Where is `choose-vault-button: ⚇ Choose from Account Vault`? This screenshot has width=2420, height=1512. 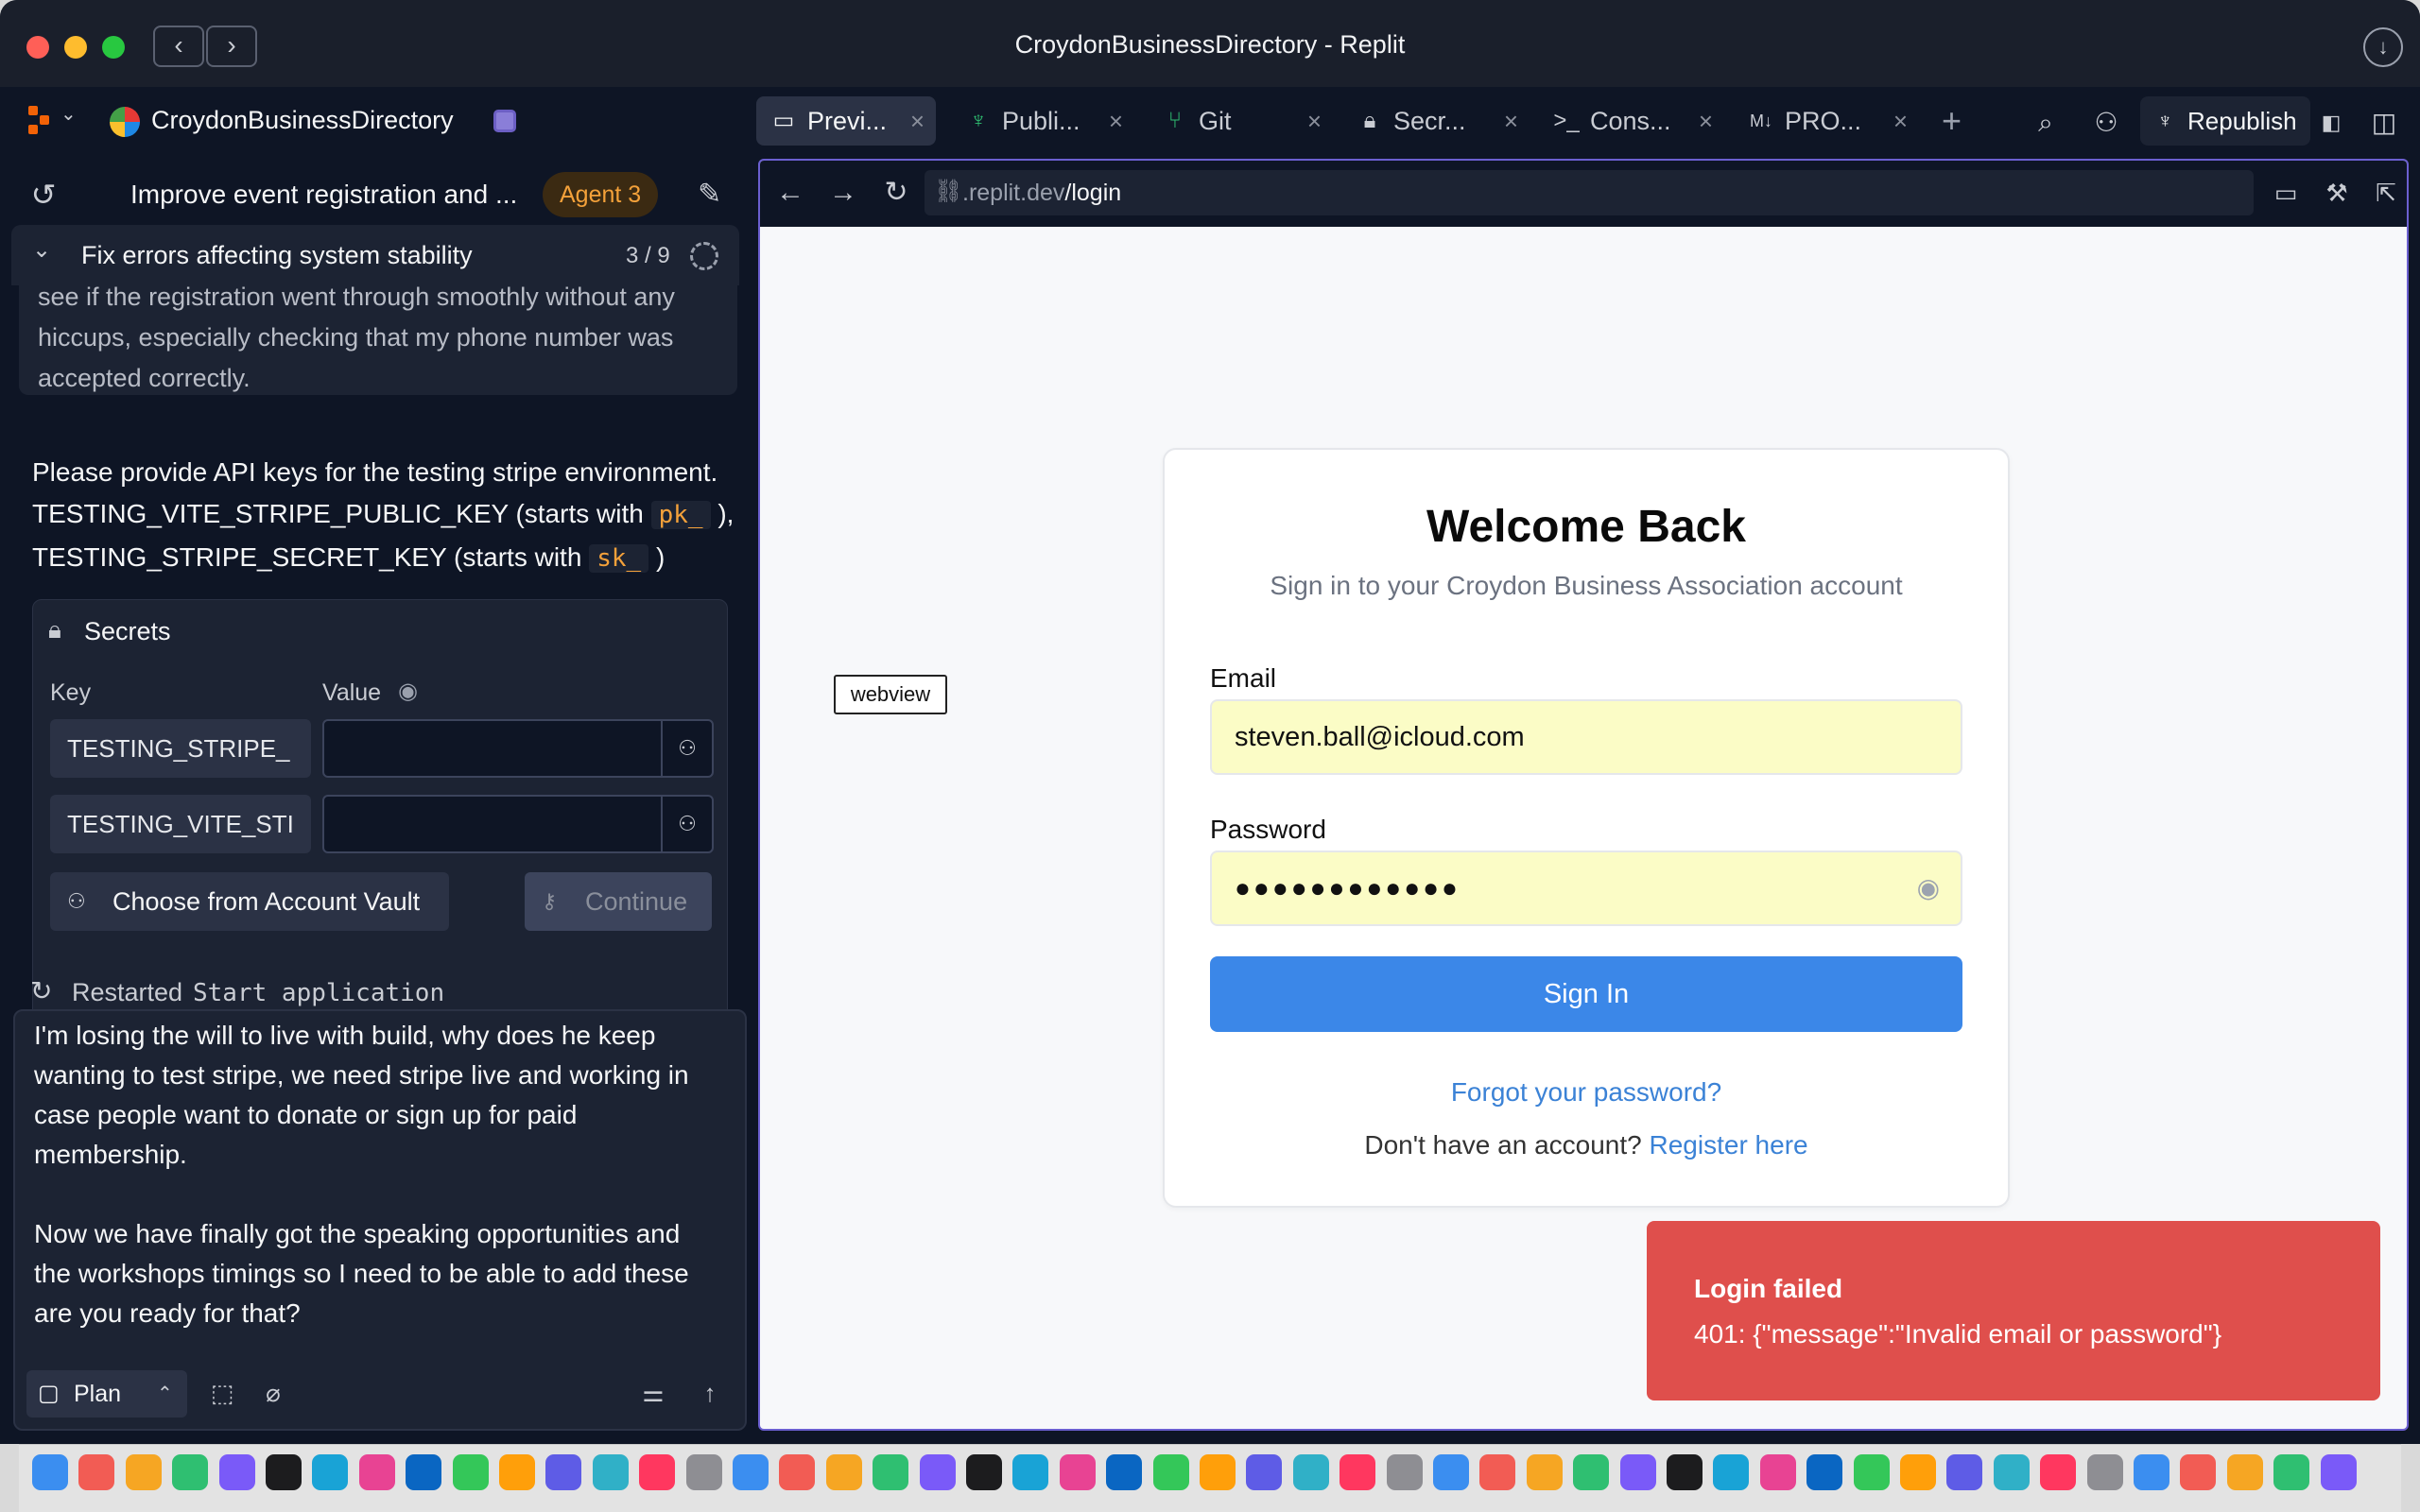
choose-vault-button: ⚇ Choose from Account Vault is located at coordinates (249, 901).